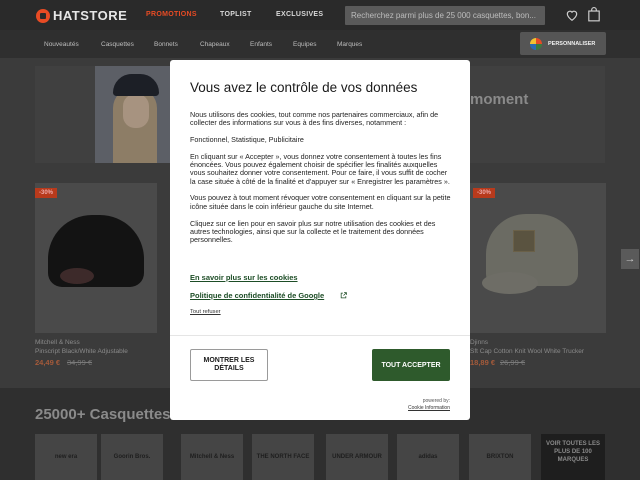 This screenshot has height=480, width=640. What do you see at coordinates (257, 295) in the screenshot?
I see `google-privacy-link: Politique de confidentialité de Google` at bounding box center [257, 295].